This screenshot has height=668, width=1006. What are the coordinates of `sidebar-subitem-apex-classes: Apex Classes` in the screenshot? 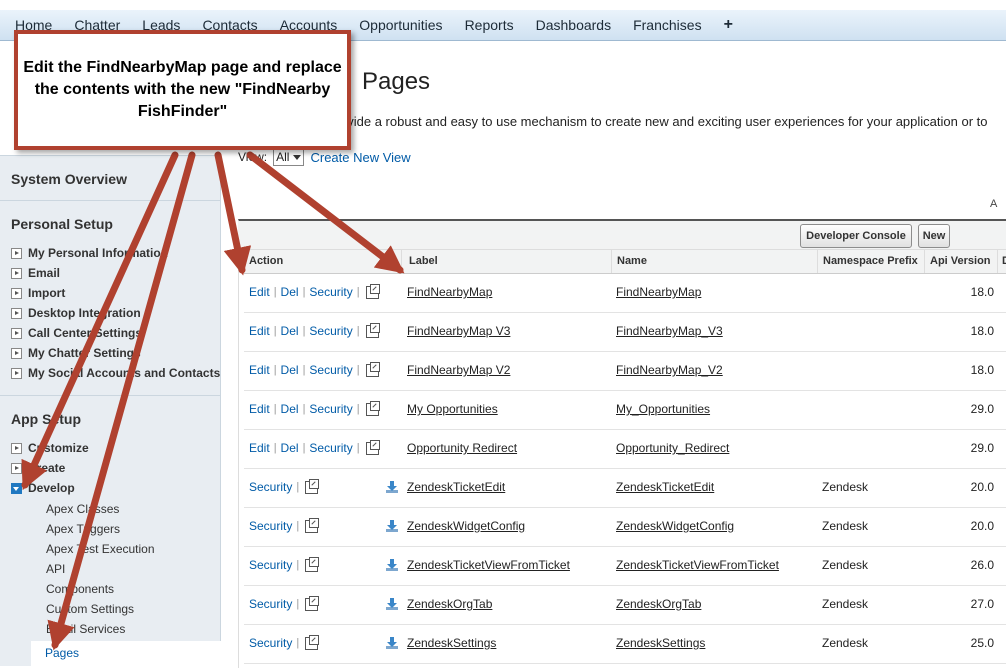 It's located at (82, 509).